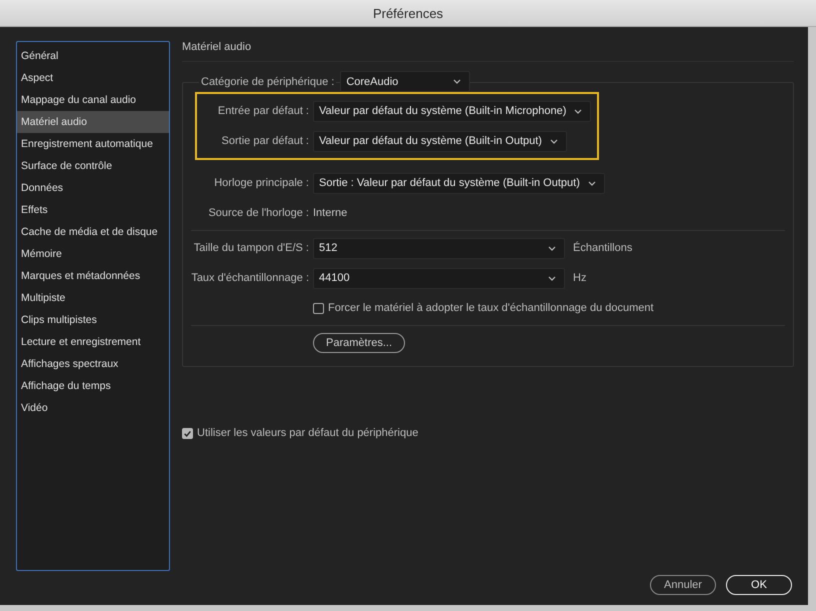  Describe the element at coordinates (602, 248) in the screenshot. I see `unit-label: Échantillons` at that location.